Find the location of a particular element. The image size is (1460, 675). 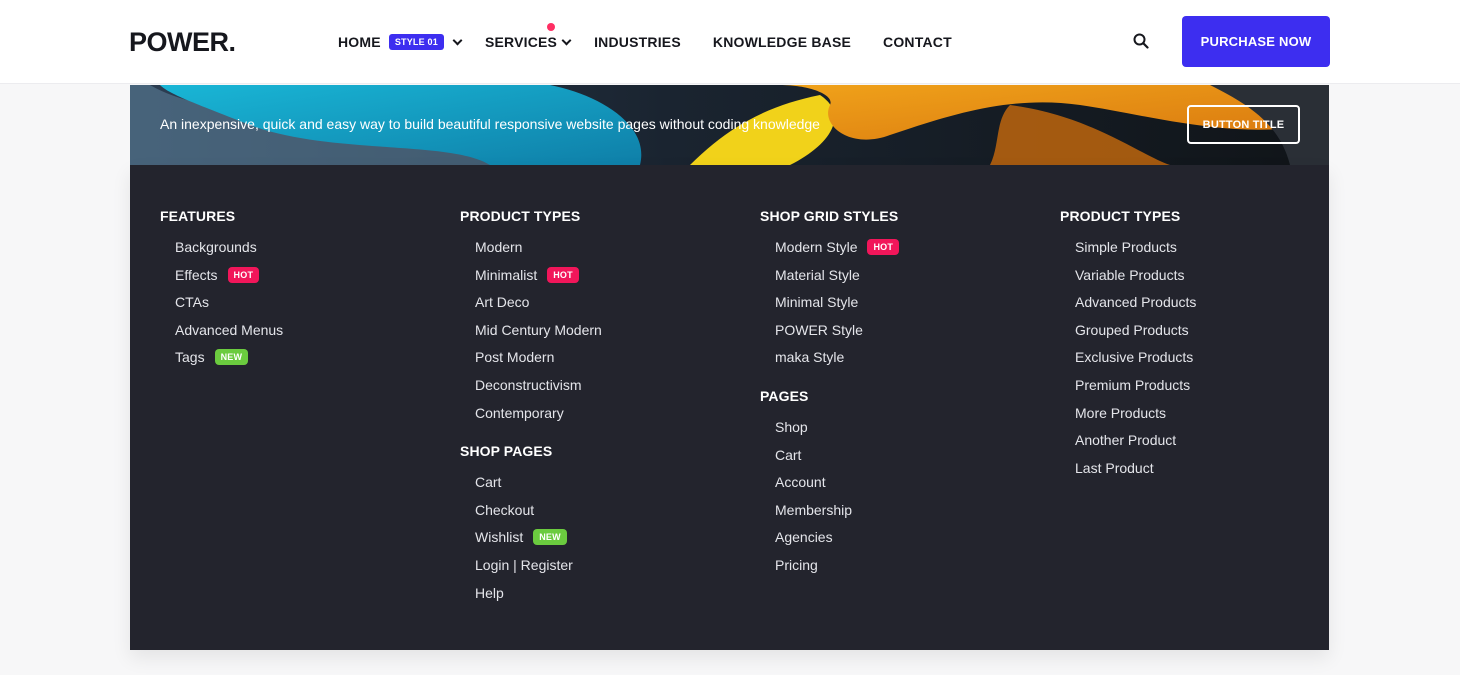

menu-item-effects: Effects HOT is located at coordinates (221, 280).